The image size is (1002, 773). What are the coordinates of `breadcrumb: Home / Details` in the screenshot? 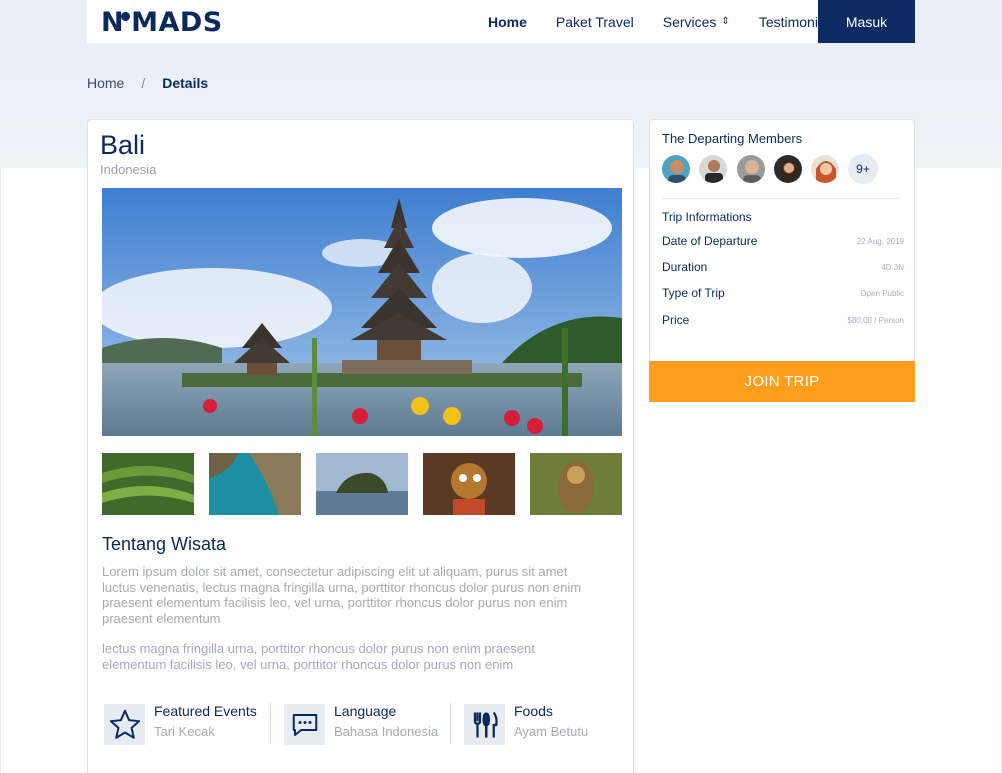 It's located at (147, 83).